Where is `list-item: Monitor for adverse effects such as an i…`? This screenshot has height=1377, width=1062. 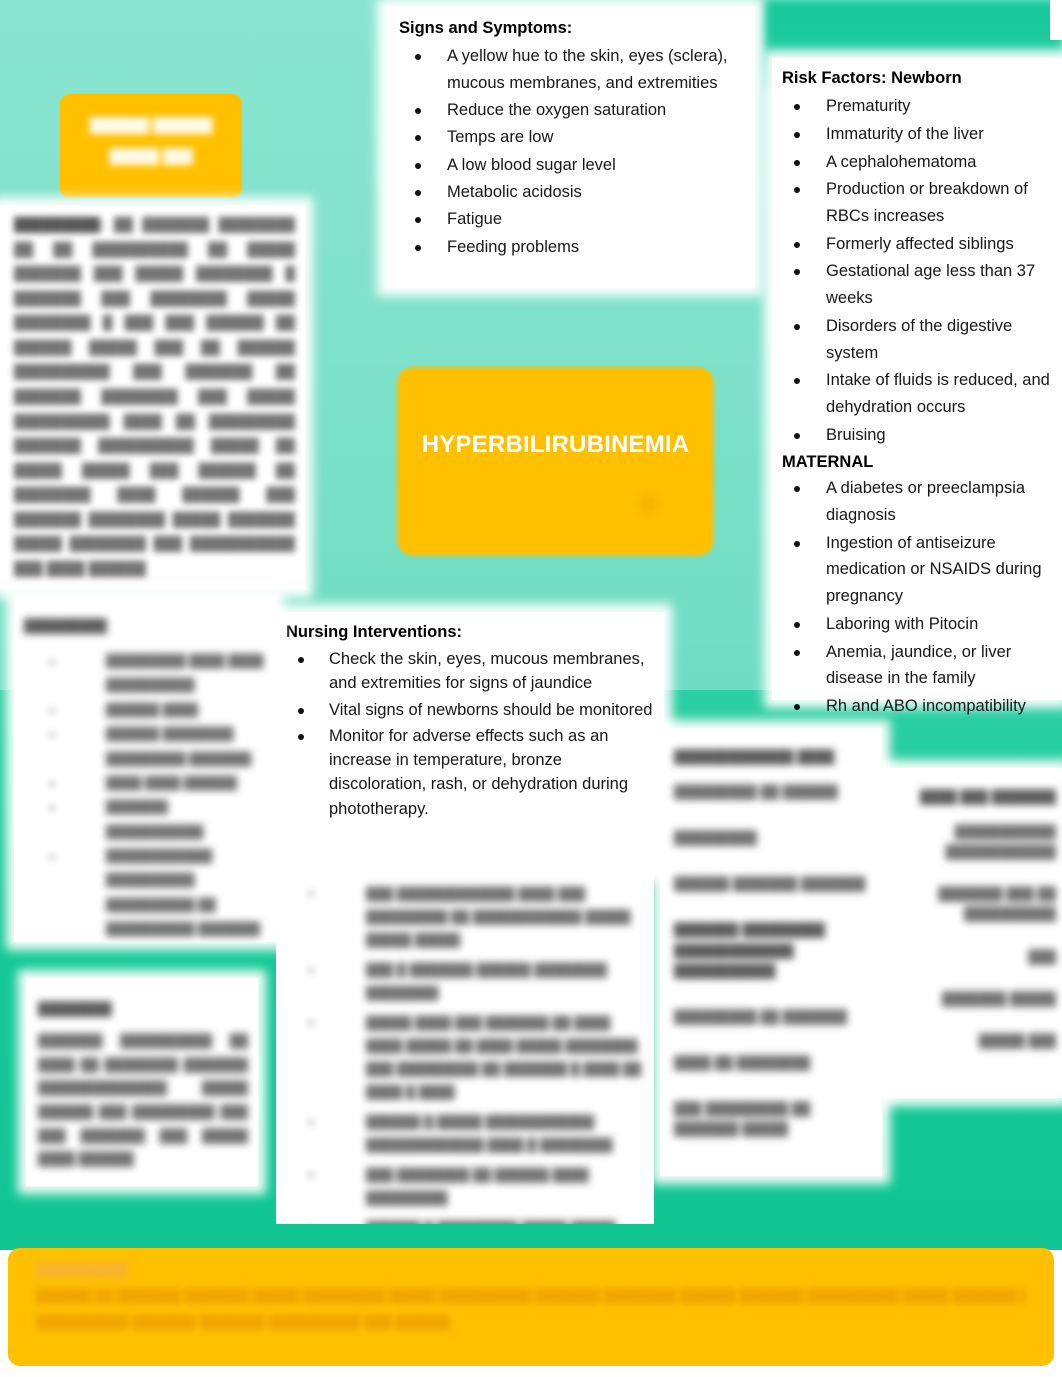
list-item: Monitor for adverse effects such as an i… is located at coordinates (470, 772).